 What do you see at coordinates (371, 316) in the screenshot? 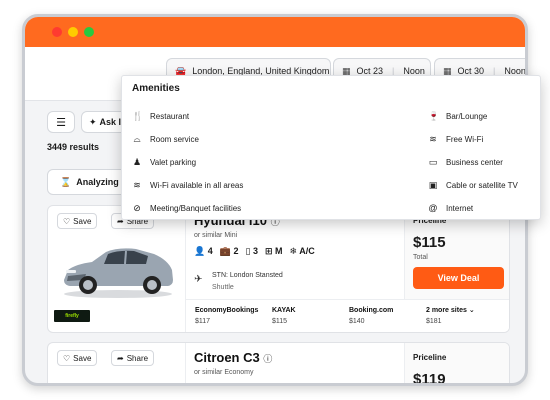
I see `compare-item: Booking.com $140` at bounding box center [371, 316].